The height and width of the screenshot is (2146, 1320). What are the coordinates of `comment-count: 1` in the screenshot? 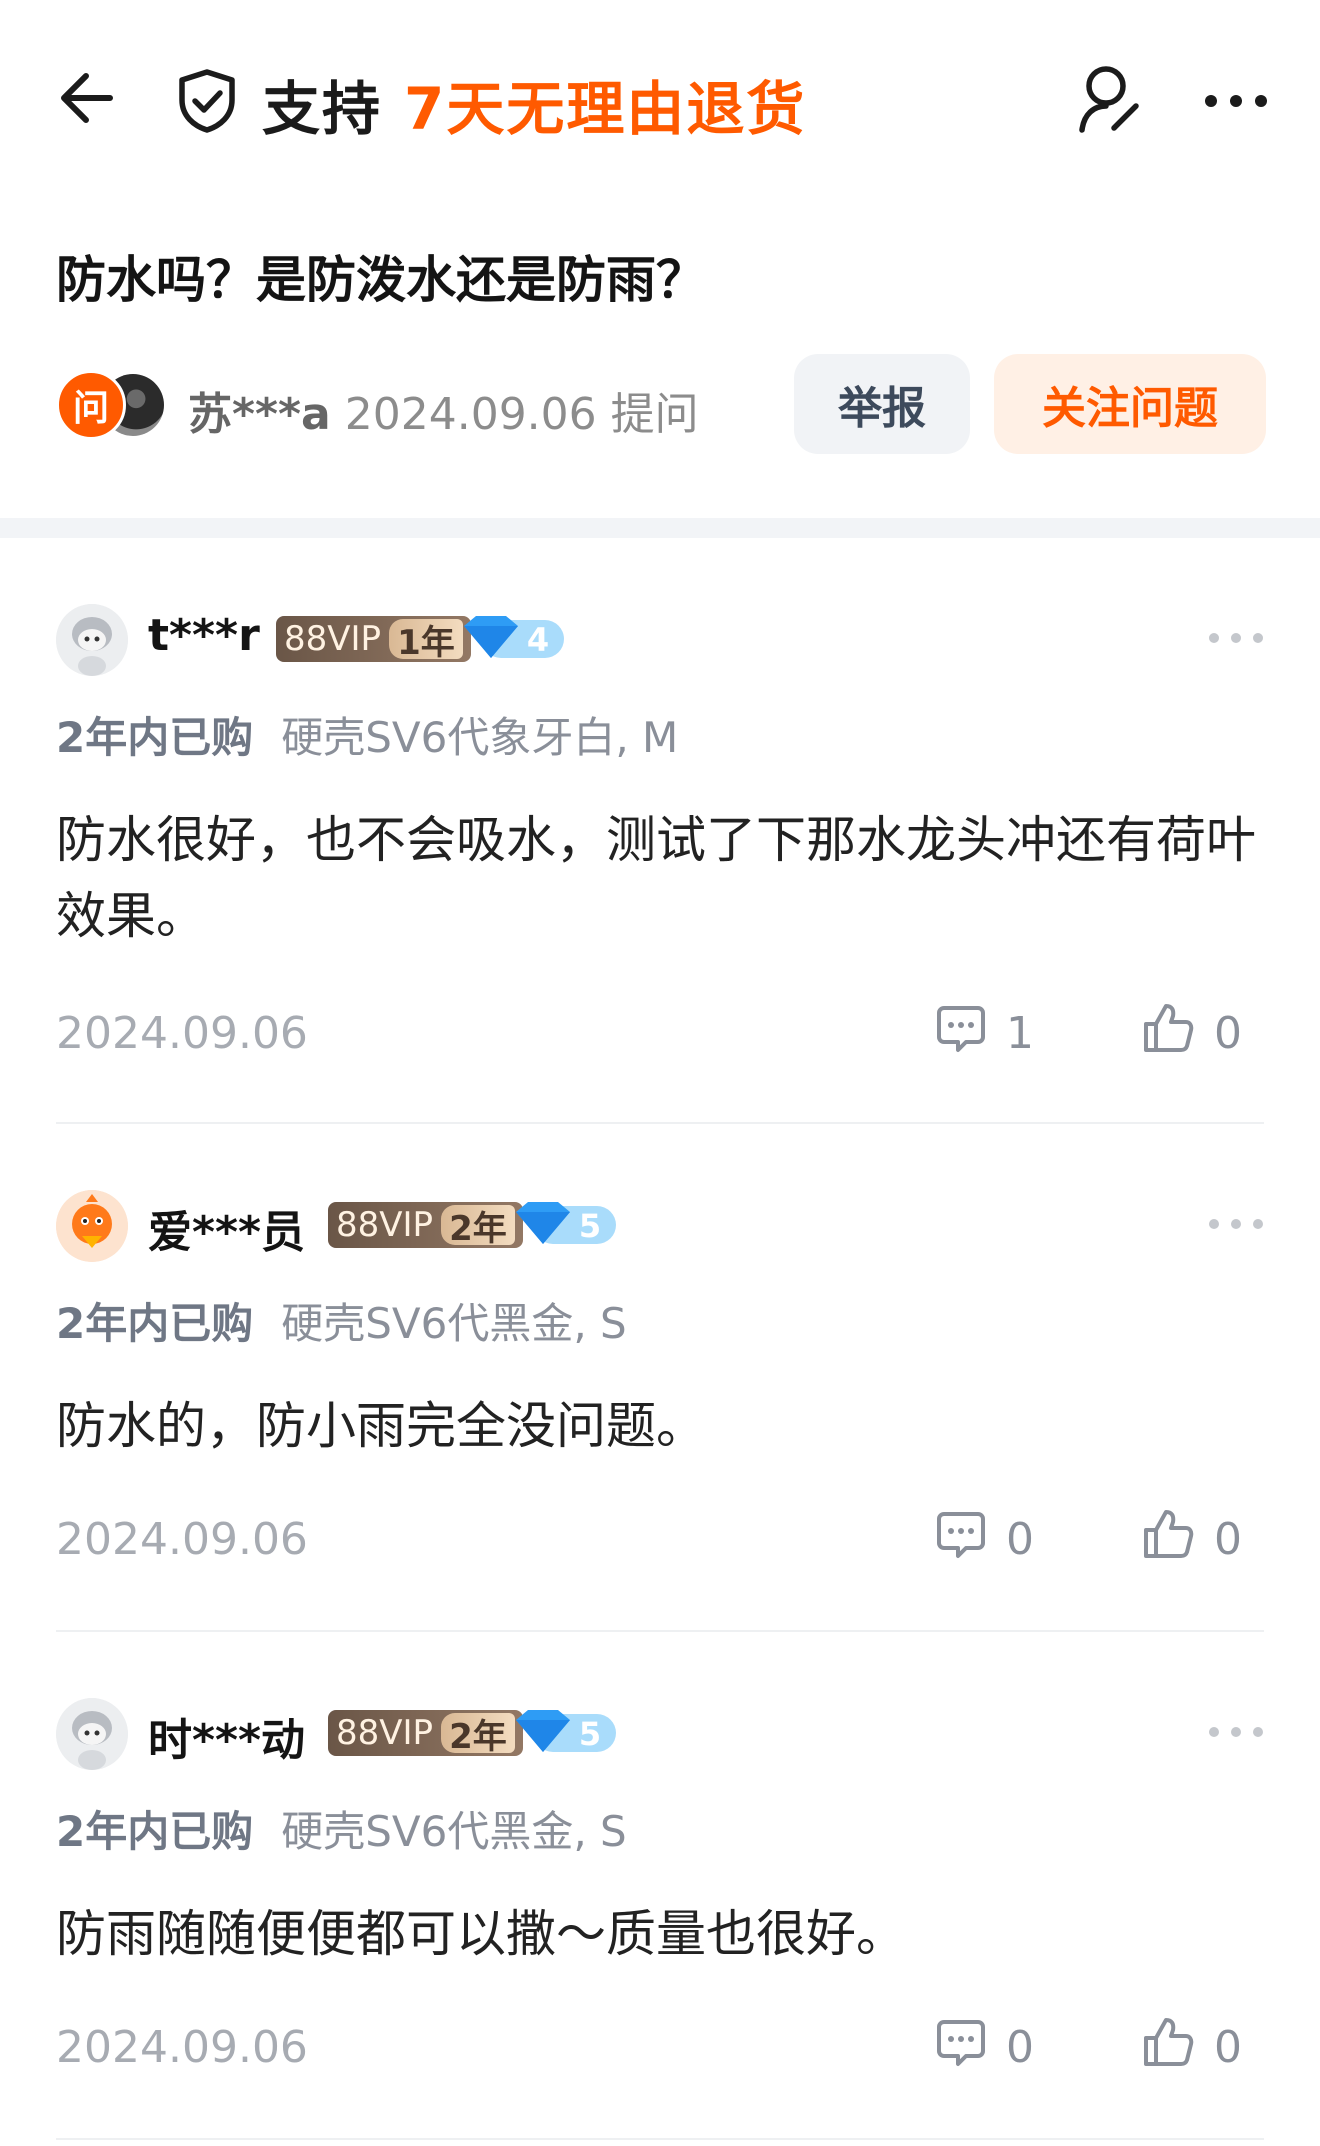 It's located at (1020, 1033).